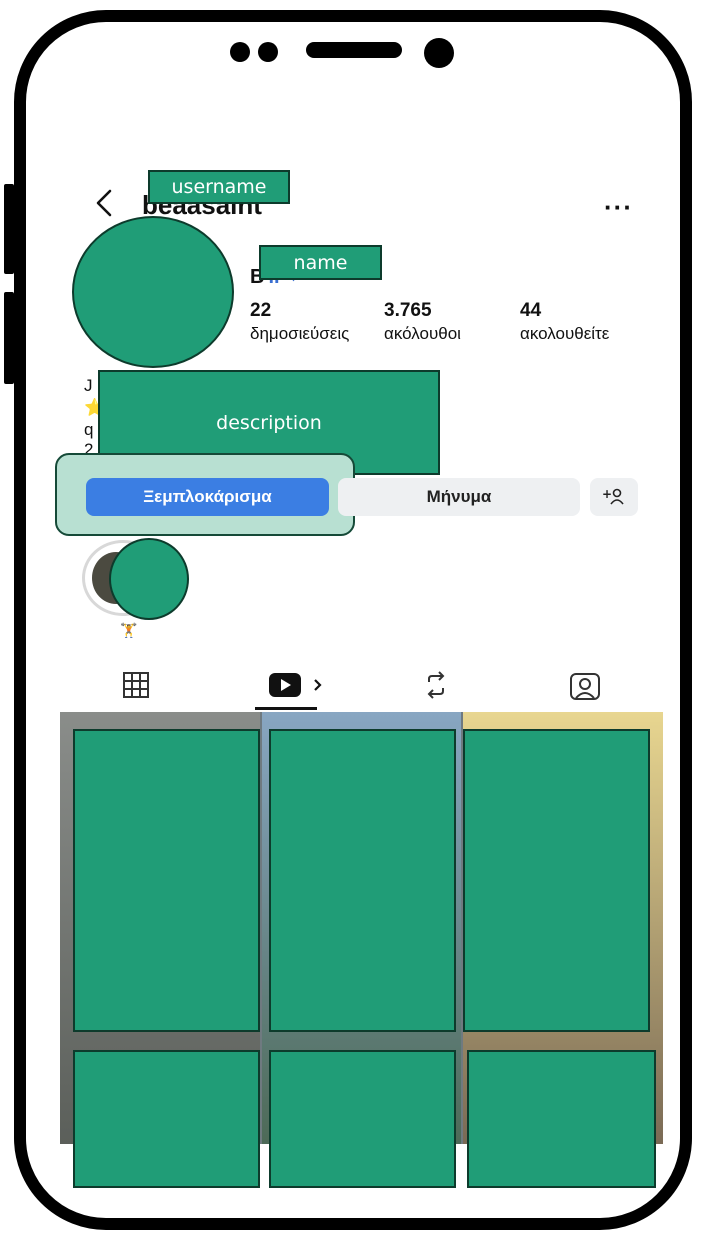 The width and height of the screenshot is (705, 1240). I want to click on add-user-icon: +, so click(613, 496).